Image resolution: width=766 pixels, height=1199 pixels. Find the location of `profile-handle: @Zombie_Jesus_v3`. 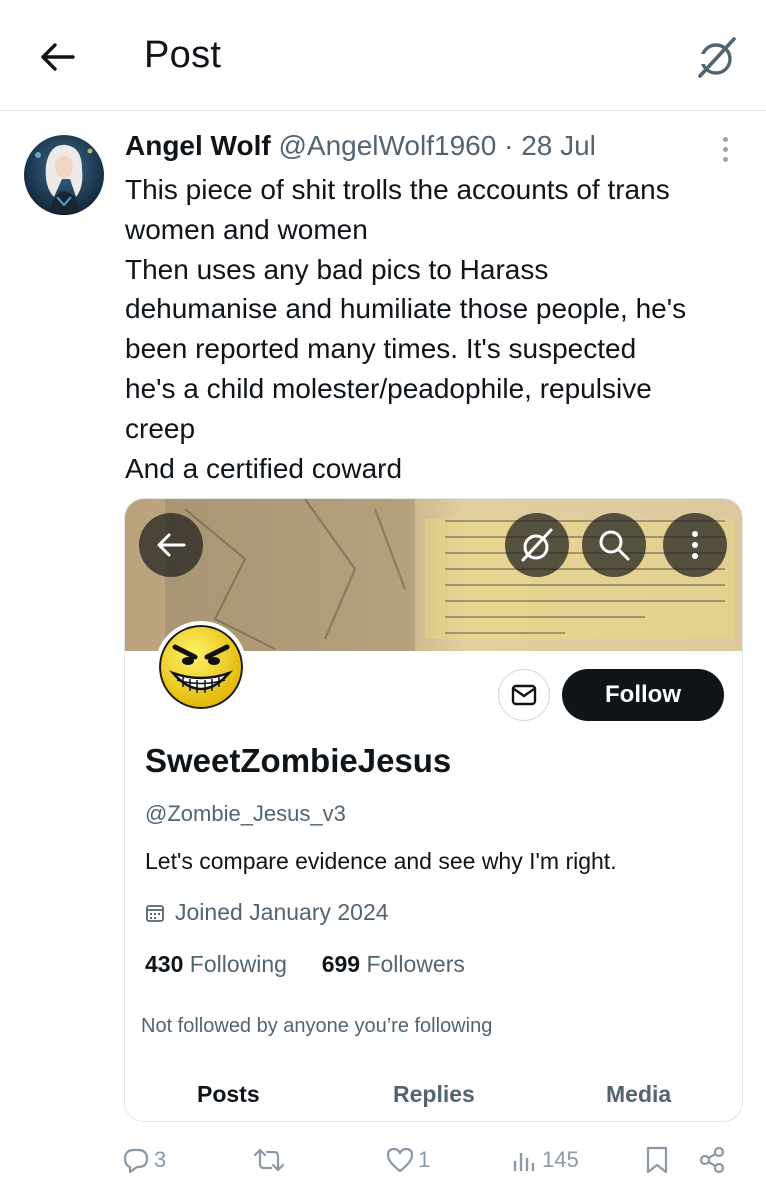

profile-handle: @Zombie_Jesus_v3 is located at coordinates (245, 813).